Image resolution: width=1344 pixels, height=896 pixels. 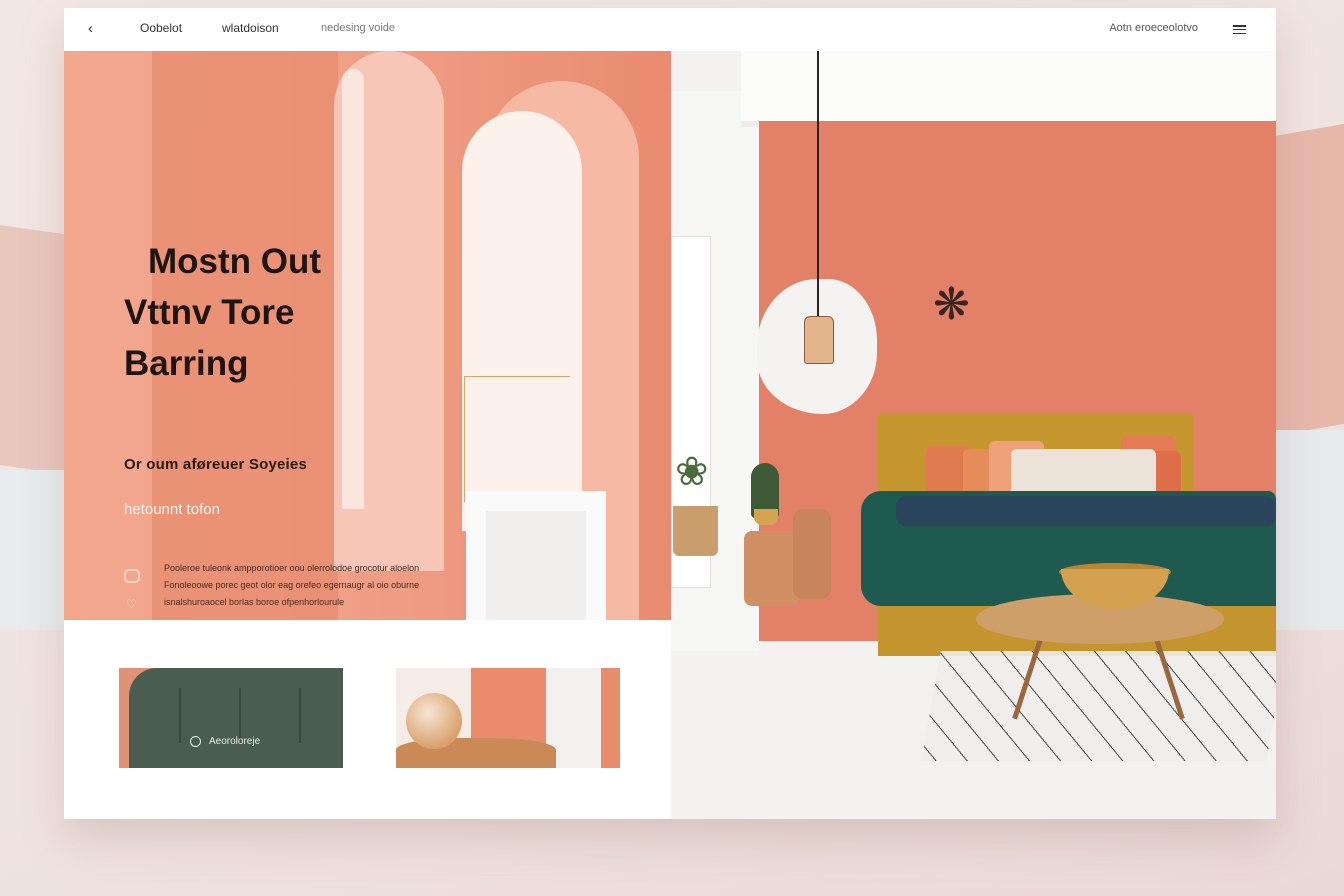 I want to click on rug-graphic, so click(x=1098, y=706).